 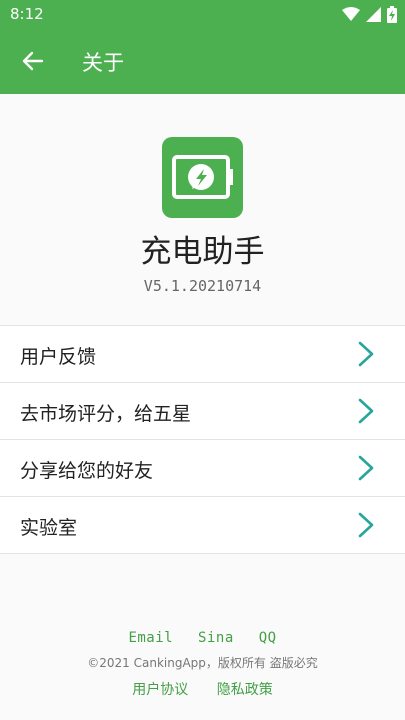 I want to click on back-button, so click(x=33, y=61).